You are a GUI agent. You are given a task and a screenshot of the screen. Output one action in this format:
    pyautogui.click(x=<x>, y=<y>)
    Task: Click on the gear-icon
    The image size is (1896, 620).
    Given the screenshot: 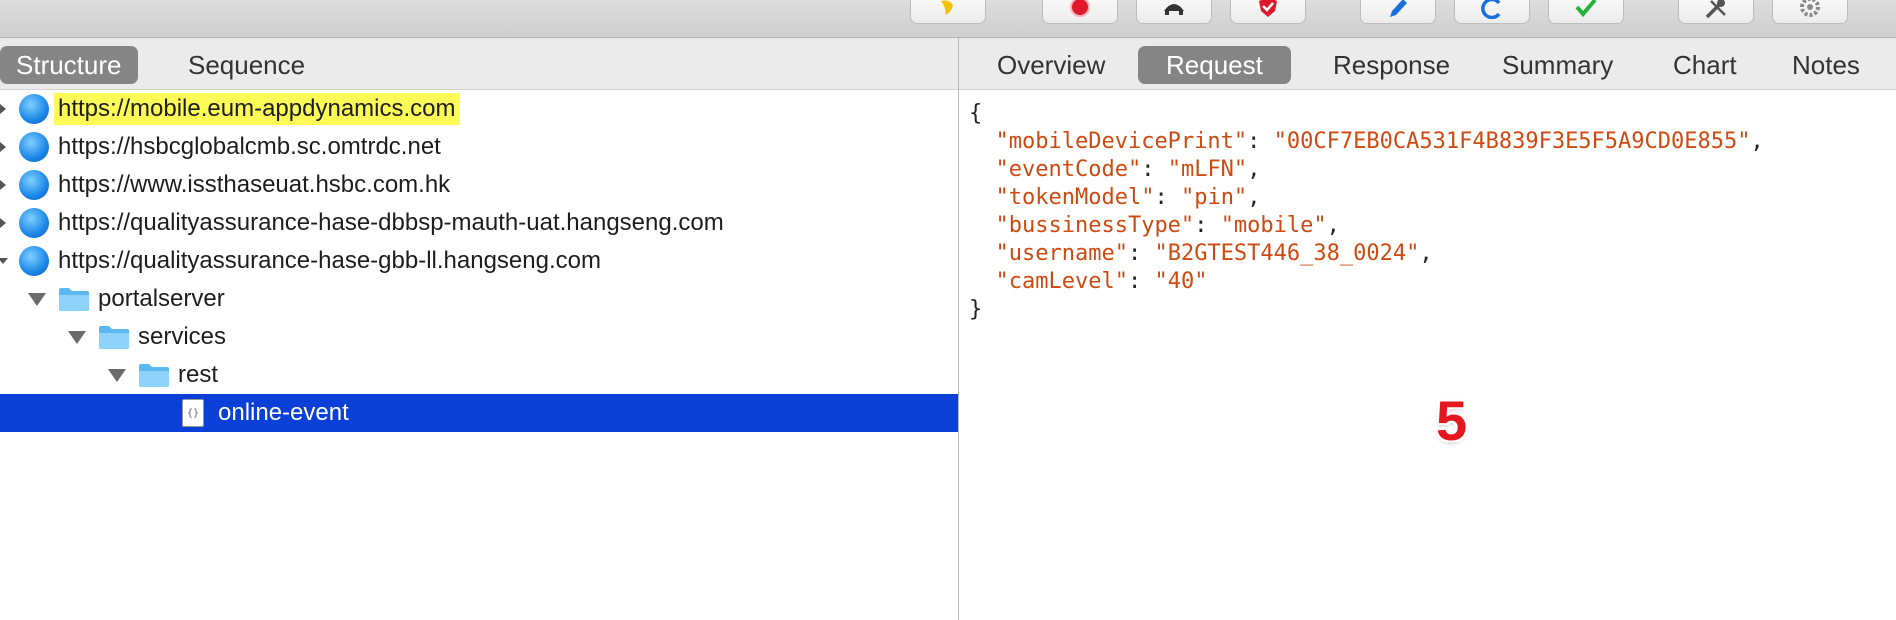 What is the action you would take?
    pyautogui.click(x=1810, y=8)
    